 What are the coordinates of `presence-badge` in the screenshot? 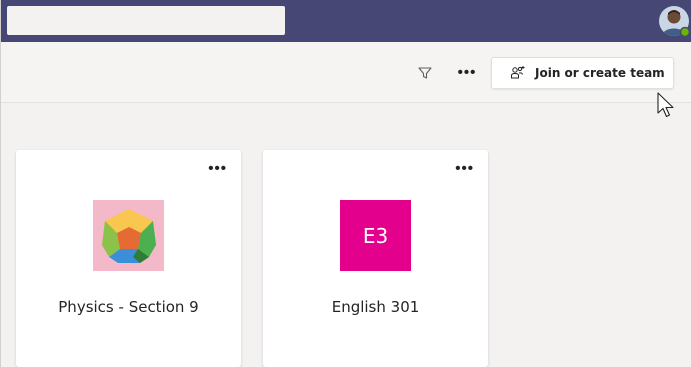 It's located at (685, 32).